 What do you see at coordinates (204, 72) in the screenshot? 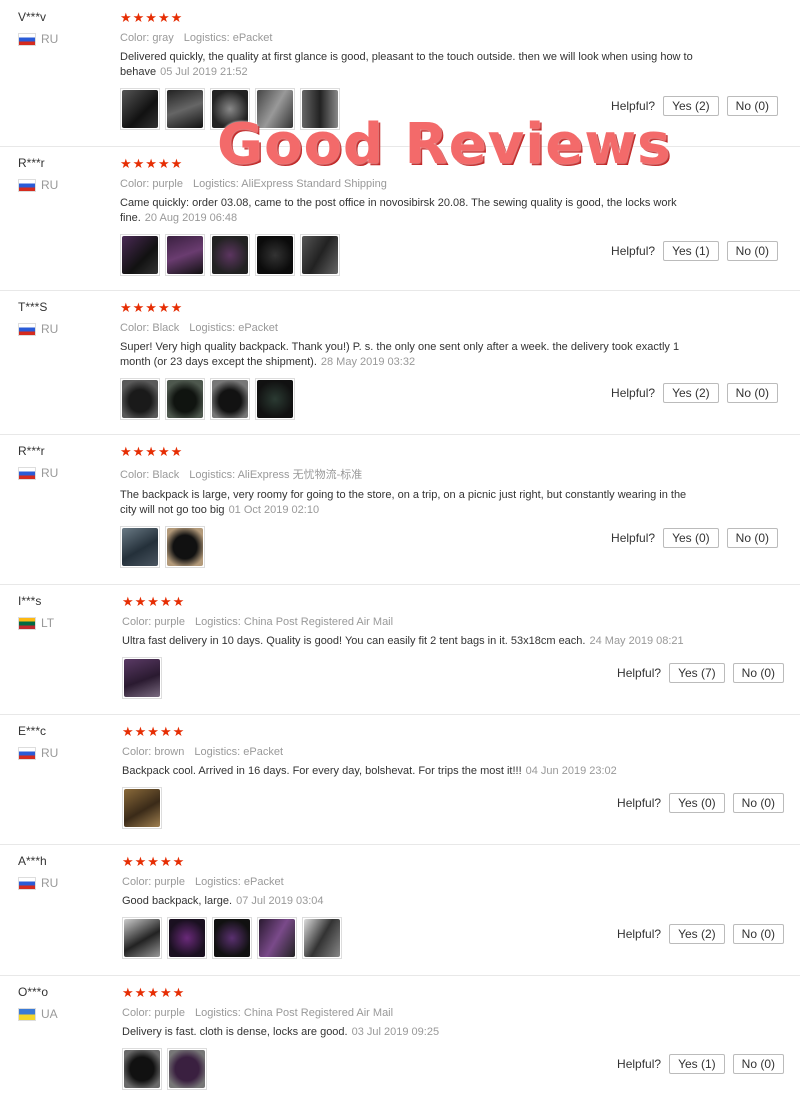
I see `review-date: 05 Jul 2019 21:52` at bounding box center [204, 72].